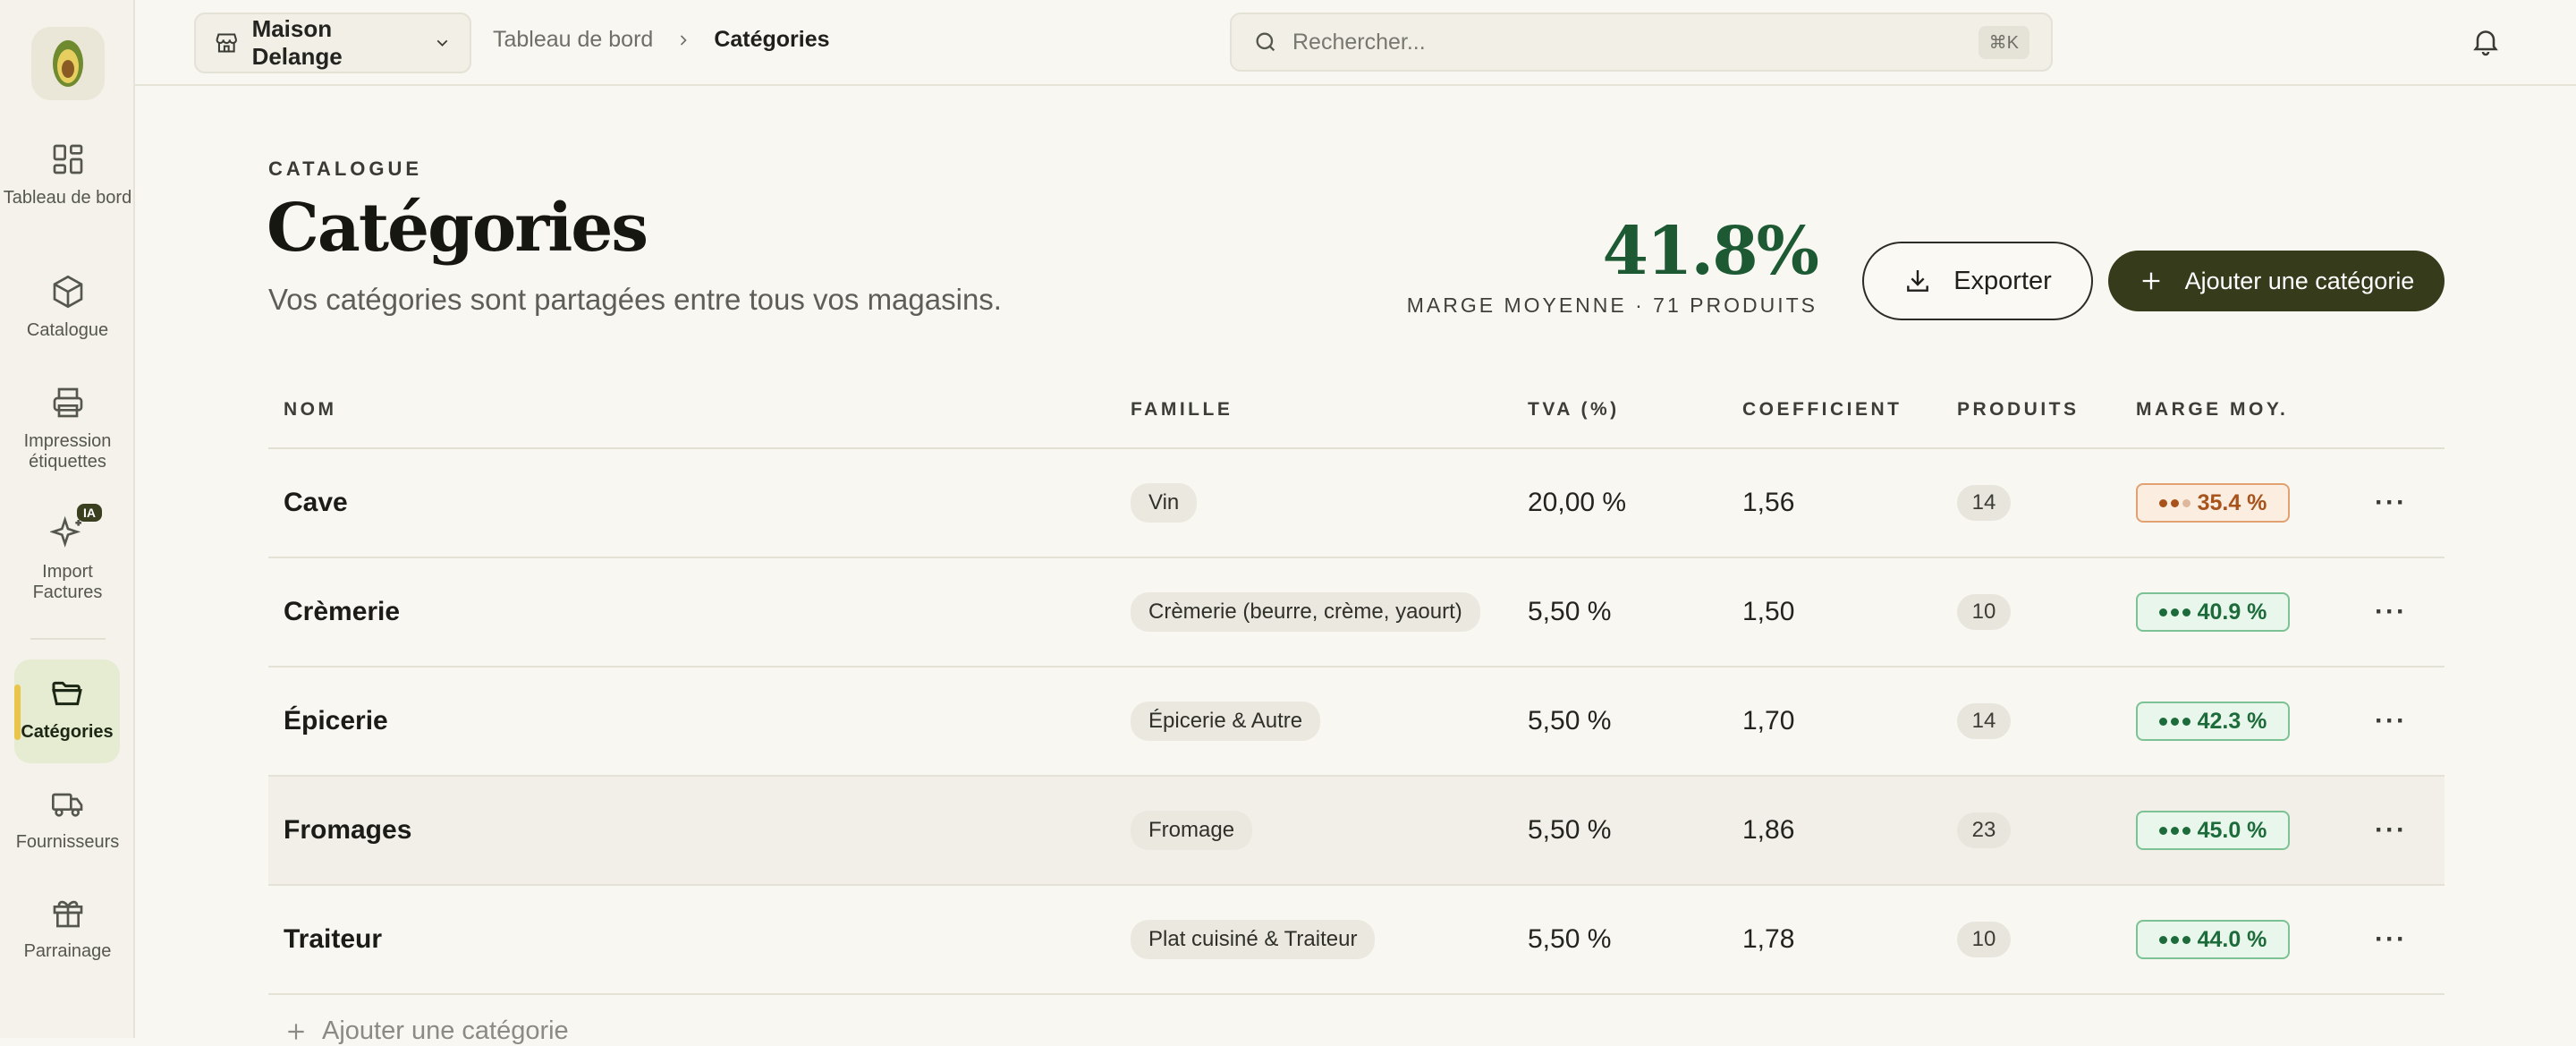 The height and width of the screenshot is (1046, 2576). What do you see at coordinates (684, 40) in the screenshot?
I see `chevron-right-icon` at bounding box center [684, 40].